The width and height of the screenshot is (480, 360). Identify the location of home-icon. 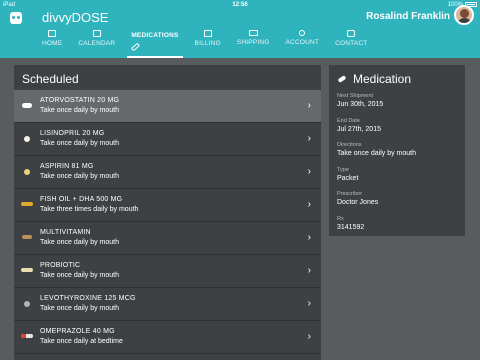
(52, 33).